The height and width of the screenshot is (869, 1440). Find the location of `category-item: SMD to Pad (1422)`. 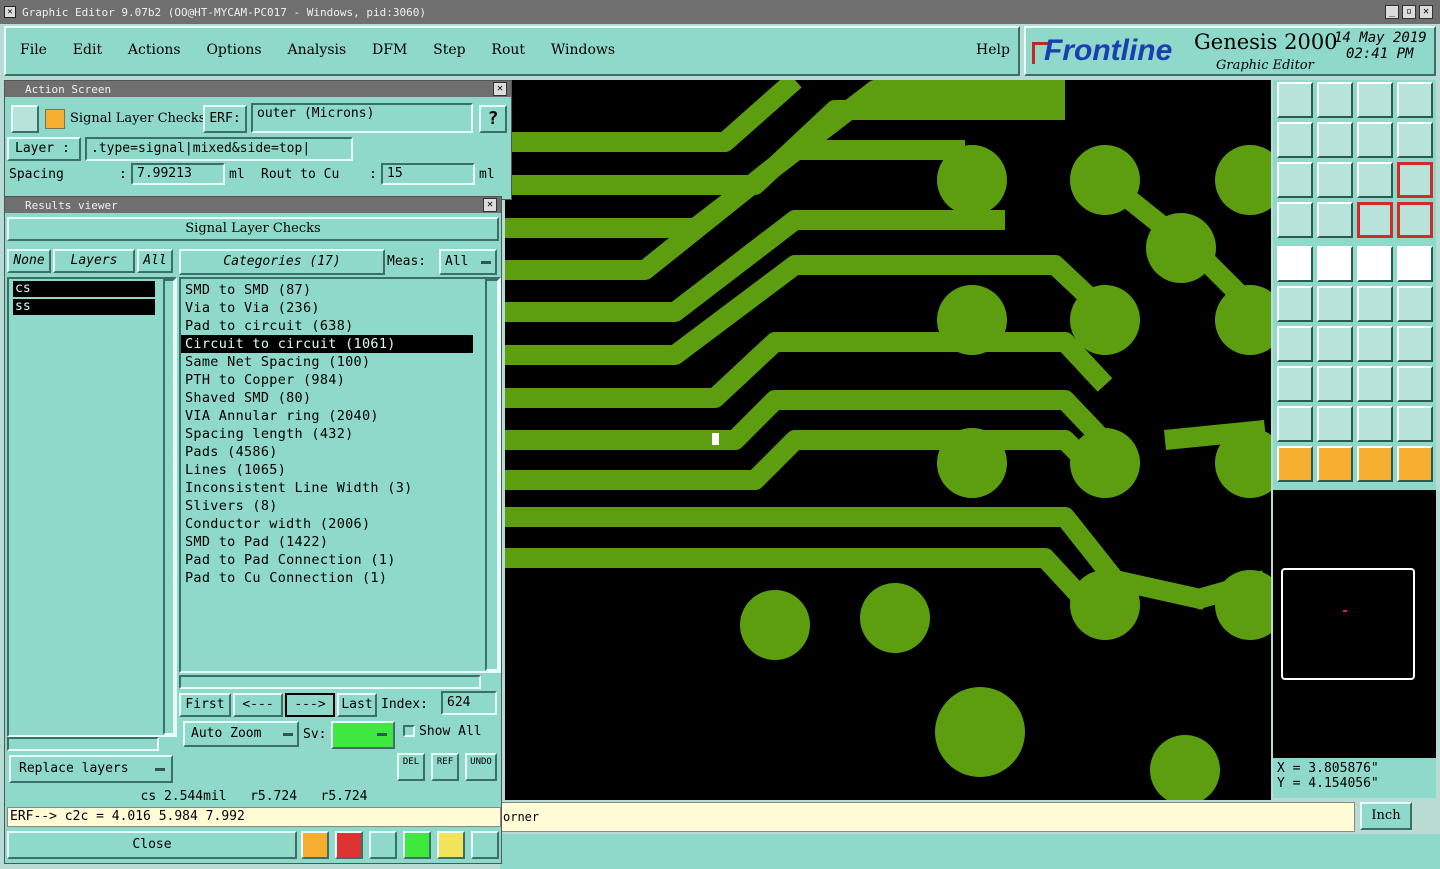

category-item: SMD to Pad (1422) is located at coordinates (340, 542).